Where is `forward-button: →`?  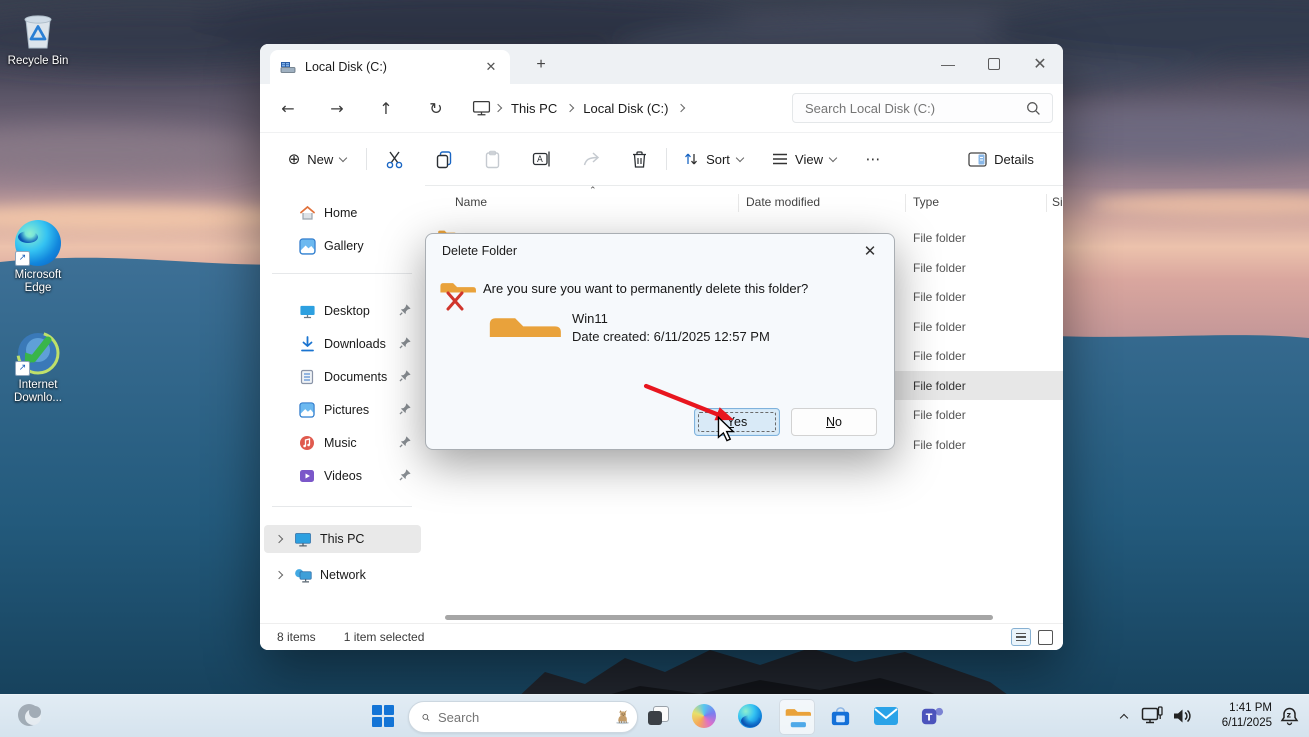 forward-button: → is located at coordinates (337, 108).